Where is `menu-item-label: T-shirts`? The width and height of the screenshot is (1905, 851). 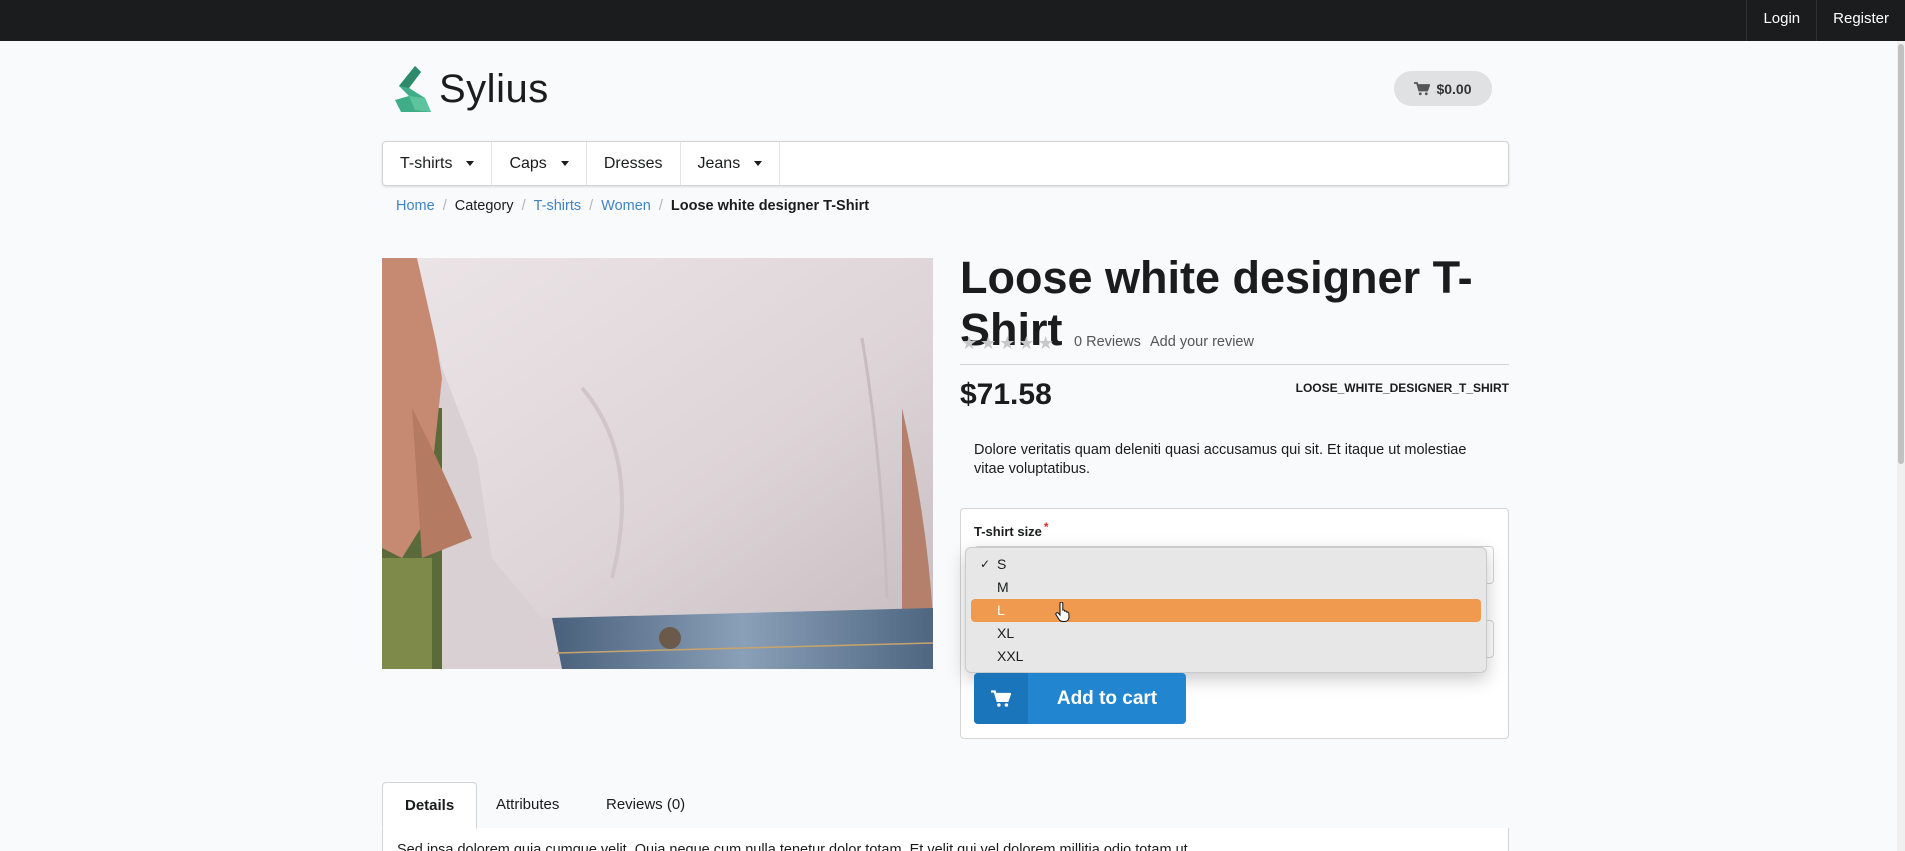 menu-item-label: T-shirts is located at coordinates (426, 163).